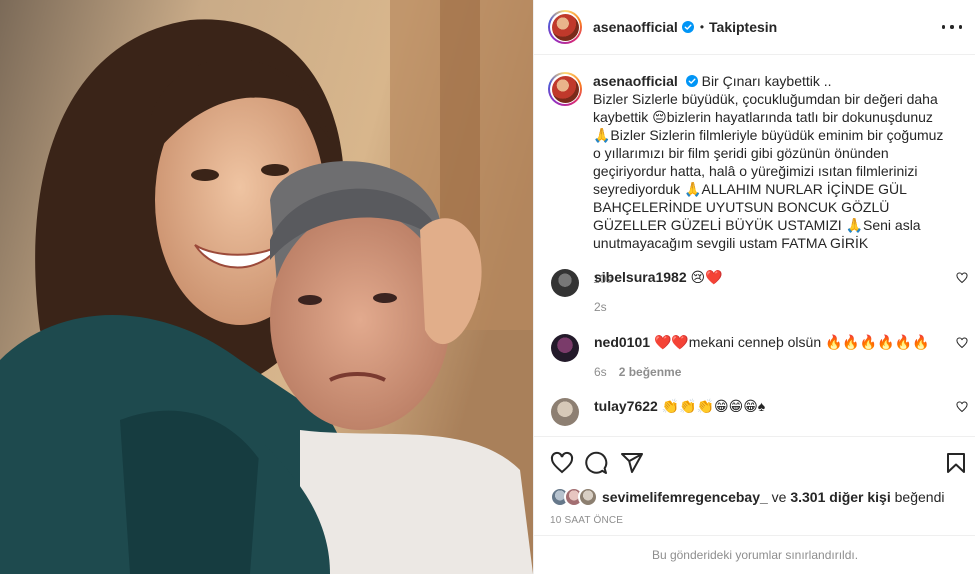 This screenshot has height=574, width=975. What do you see at coordinates (919, 497) in the screenshot?
I see `liked-by-suffix: beğendi` at bounding box center [919, 497].